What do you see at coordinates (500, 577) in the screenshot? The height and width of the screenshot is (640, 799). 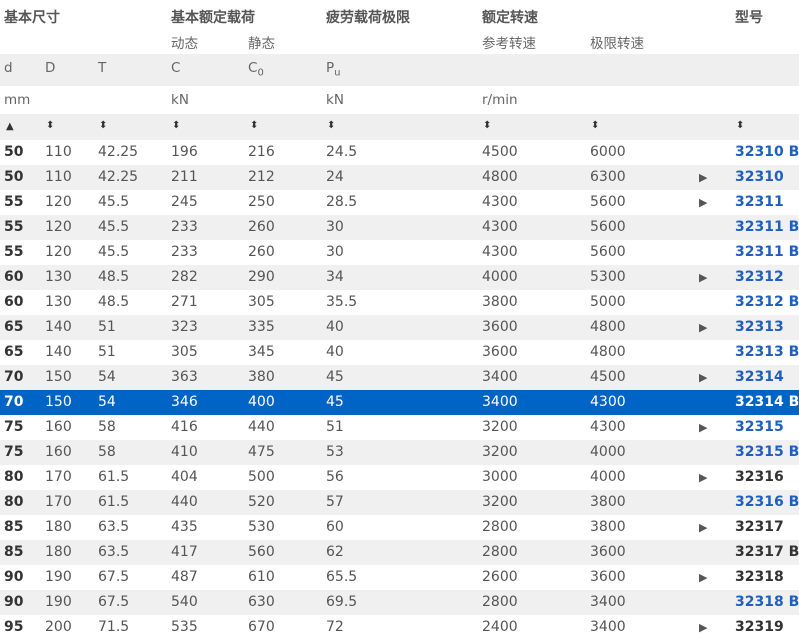 I see `cell-reference-speed: 2600` at bounding box center [500, 577].